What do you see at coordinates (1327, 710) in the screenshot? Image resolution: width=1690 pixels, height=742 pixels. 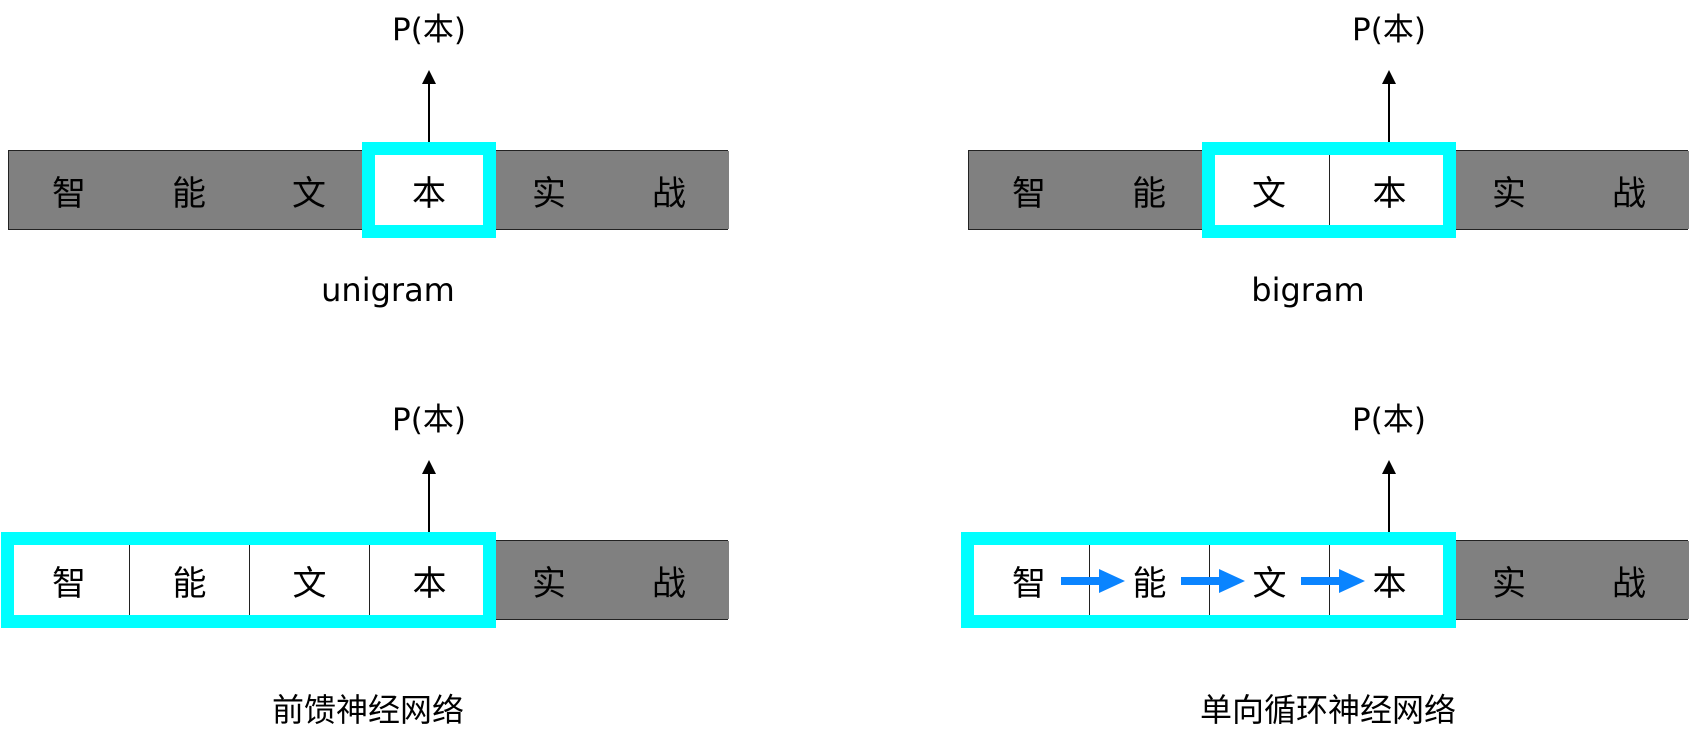 I see `panel-caption: 单向循环神经网络` at bounding box center [1327, 710].